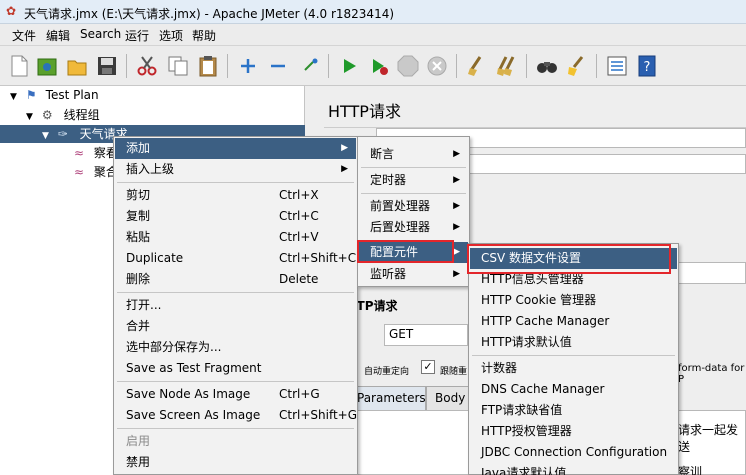 The image size is (746, 475). What do you see at coordinates (54, 95) in the screenshot?
I see `tree-node-test-plan: ▼ ⚑ Test Plan` at bounding box center [54, 95].